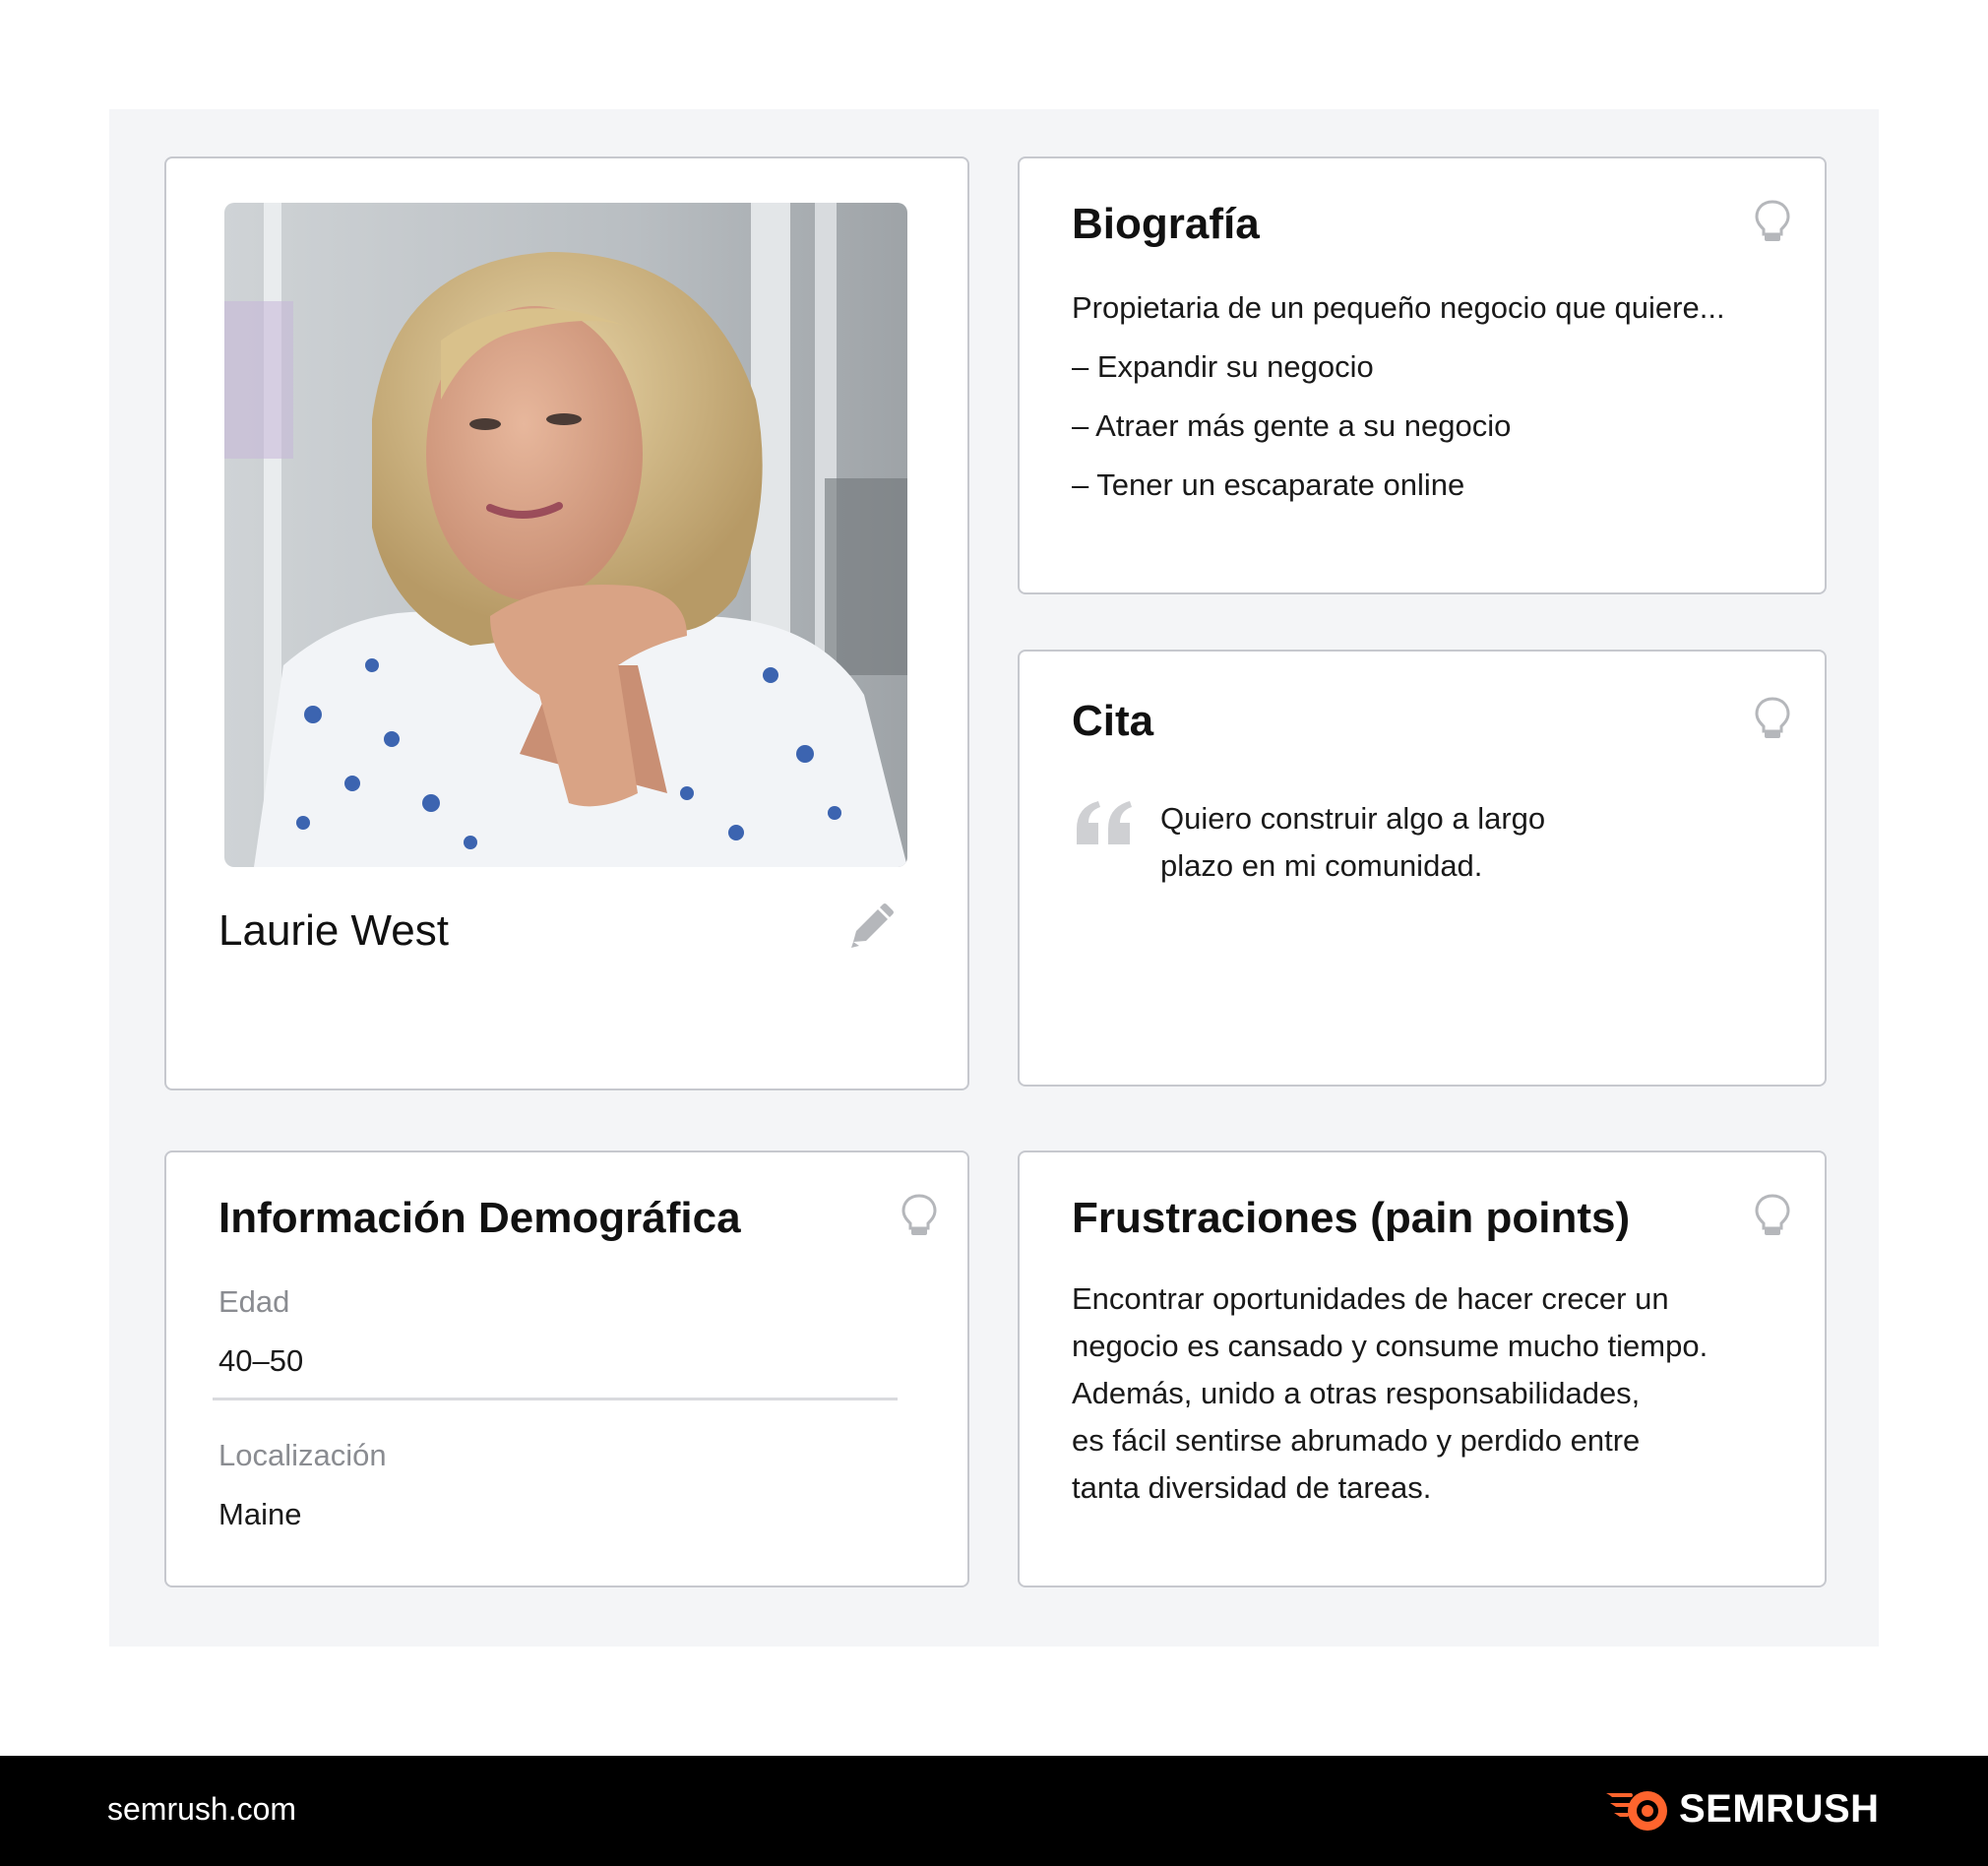 Image resolution: width=1988 pixels, height=1866 pixels. What do you see at coordinates (1166, 224) in the screenshot?
I see `biography-title: Biografía` at bounding box center [1166, 224].